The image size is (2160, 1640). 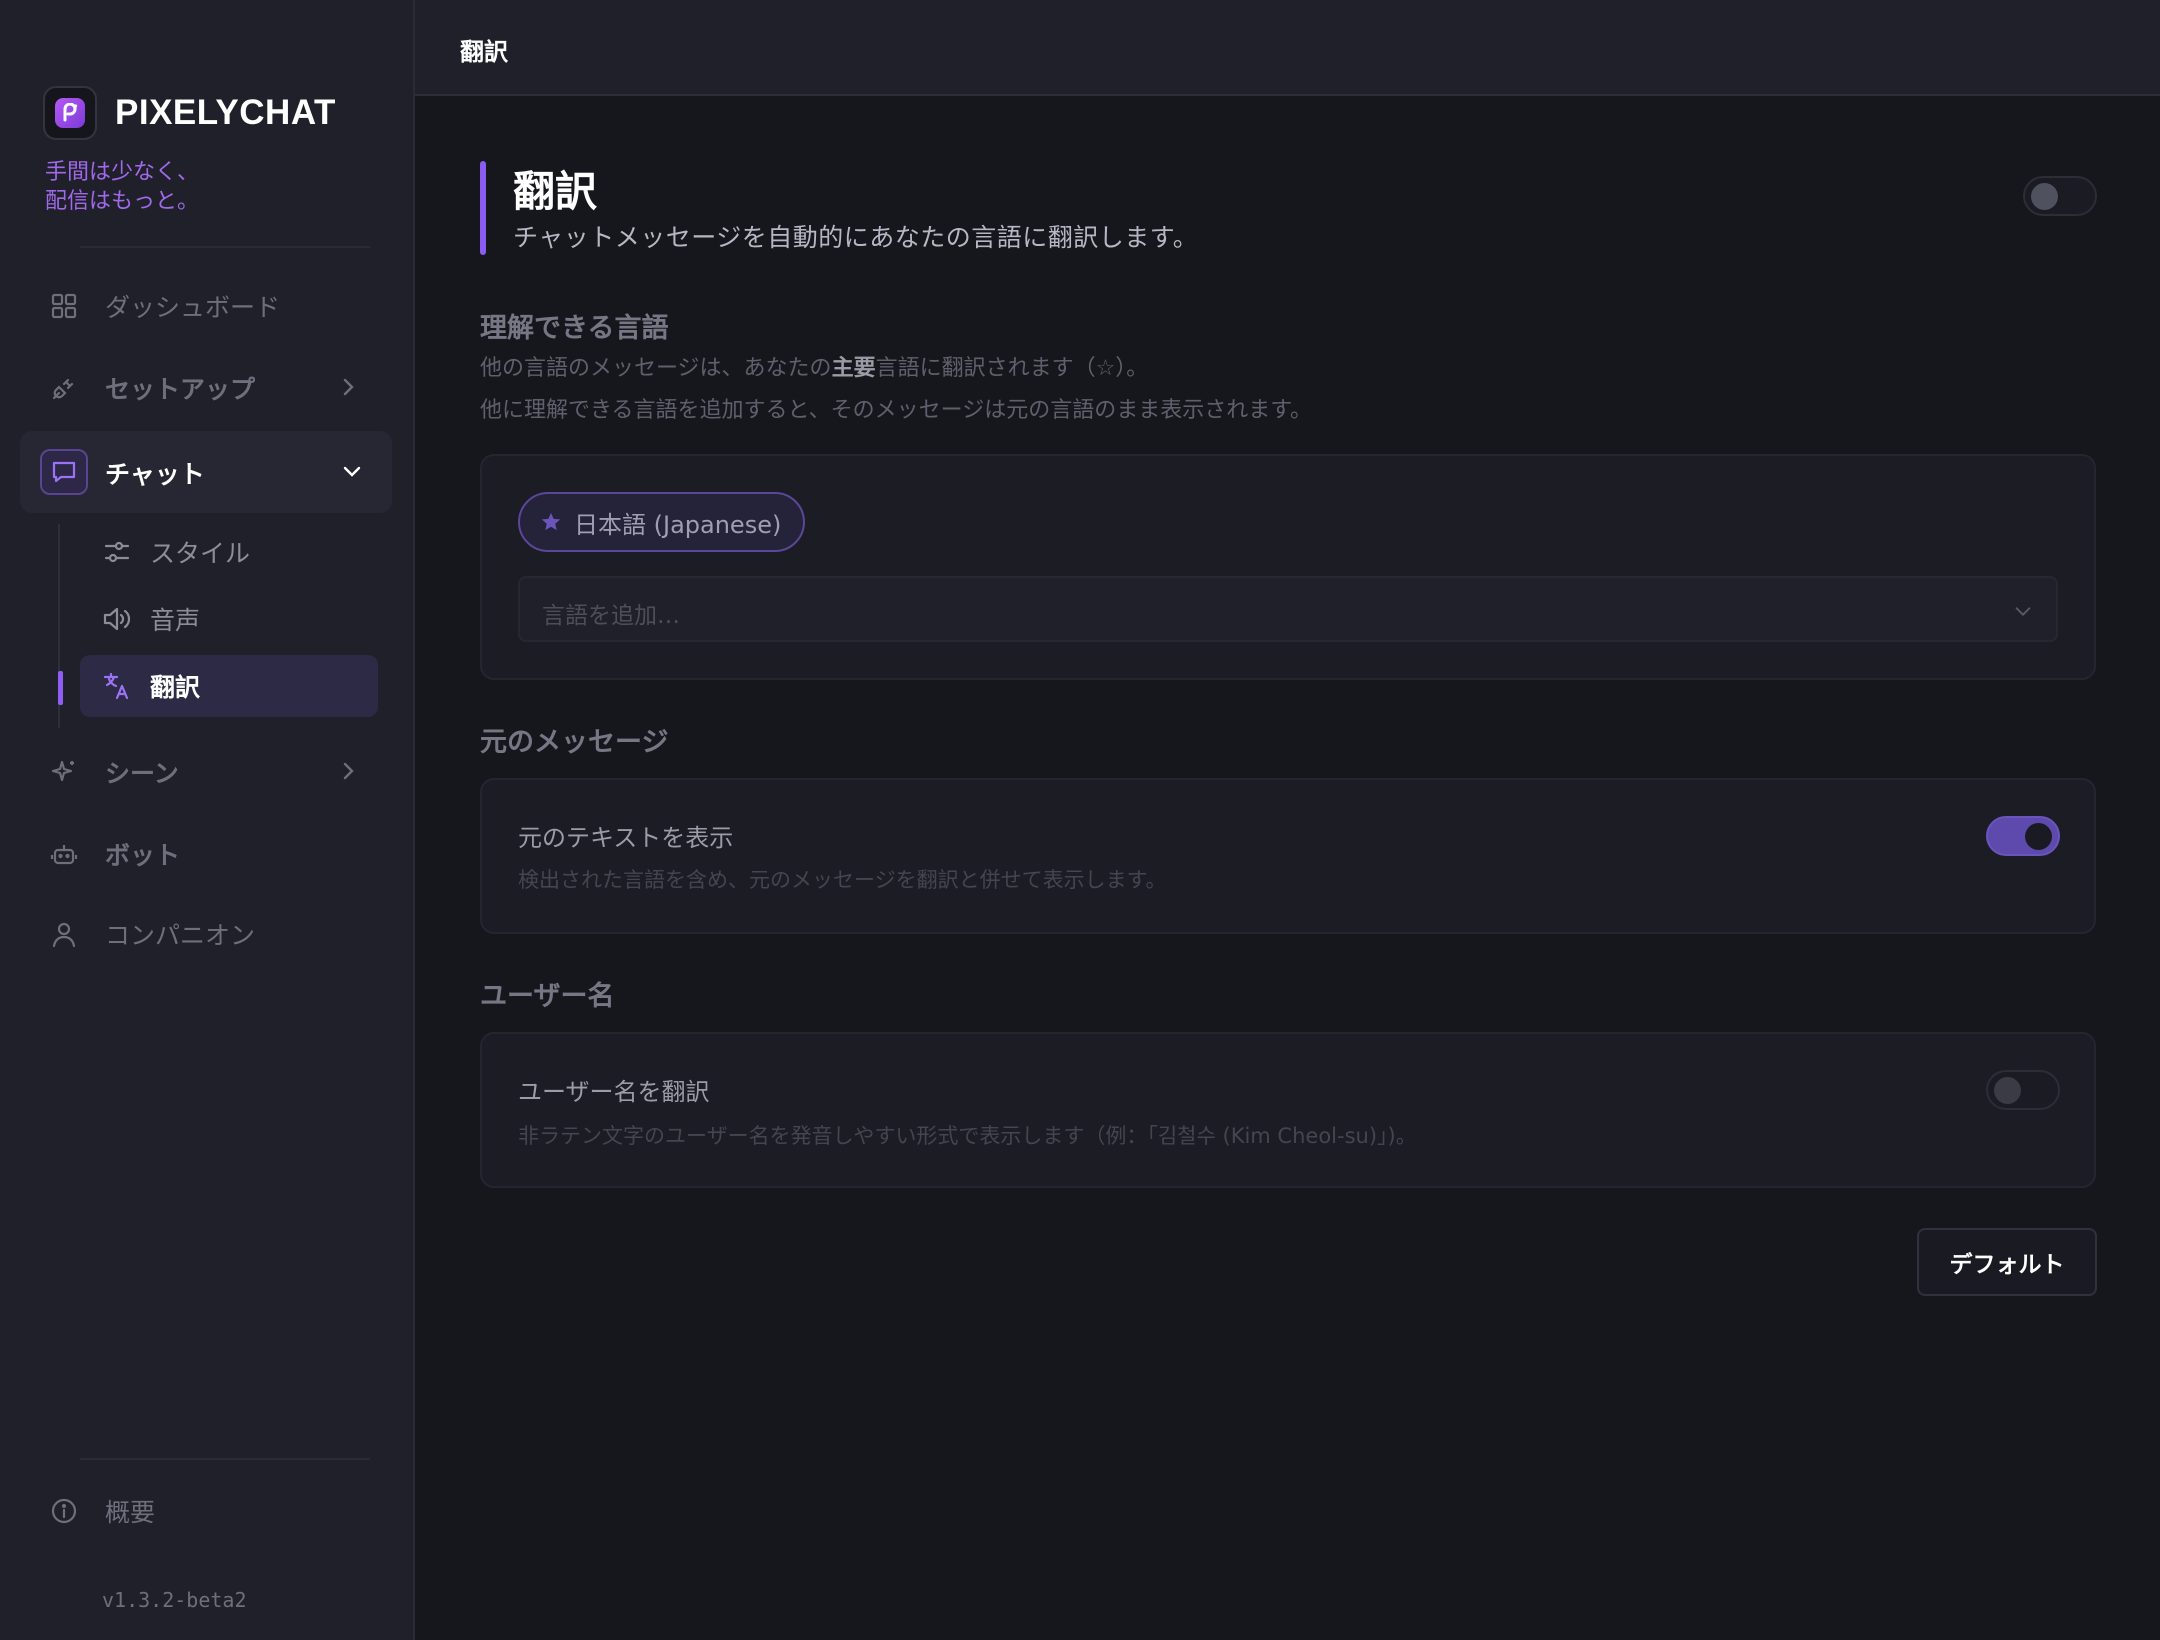 I want to click on original-message-title: 元のメッセージ, so click(x=574, y=742).